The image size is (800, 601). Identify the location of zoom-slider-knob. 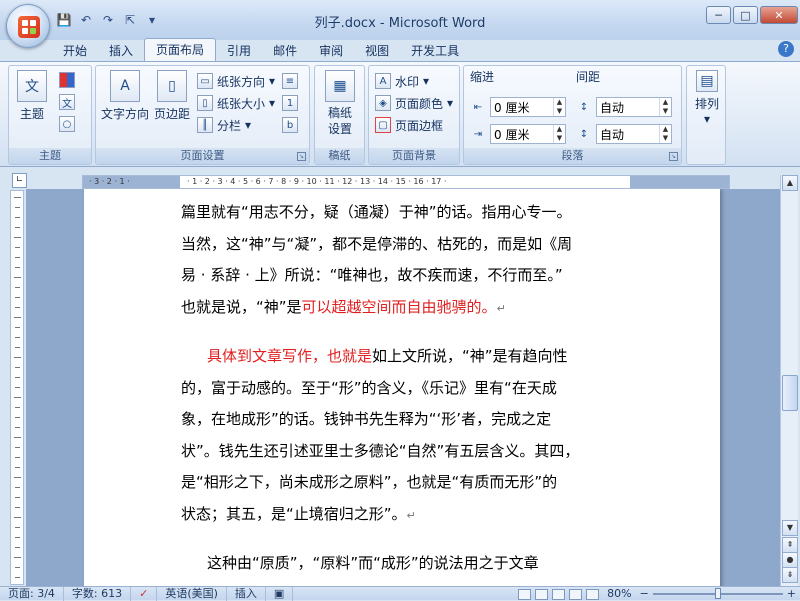
(717, 593).